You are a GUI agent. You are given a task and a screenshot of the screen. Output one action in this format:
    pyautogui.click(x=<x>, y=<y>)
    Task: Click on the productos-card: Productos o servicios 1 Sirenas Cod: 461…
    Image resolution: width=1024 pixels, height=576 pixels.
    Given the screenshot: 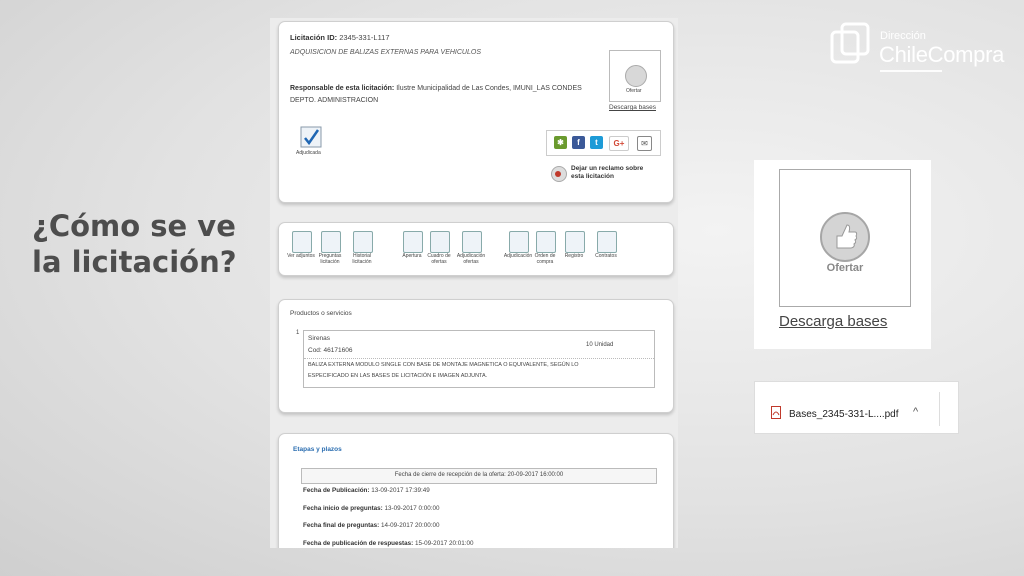 What is the action you would take?
    pyautogui.click(x=476, y=356)
    